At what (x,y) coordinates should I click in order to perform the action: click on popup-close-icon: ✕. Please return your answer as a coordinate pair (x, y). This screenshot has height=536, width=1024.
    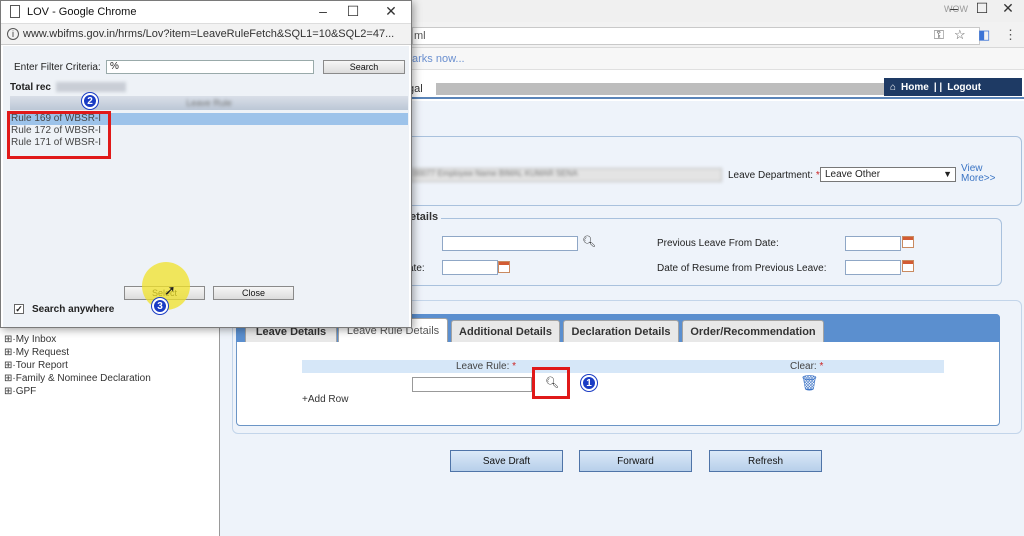
    Looking at the image, I should click on (391, 11).